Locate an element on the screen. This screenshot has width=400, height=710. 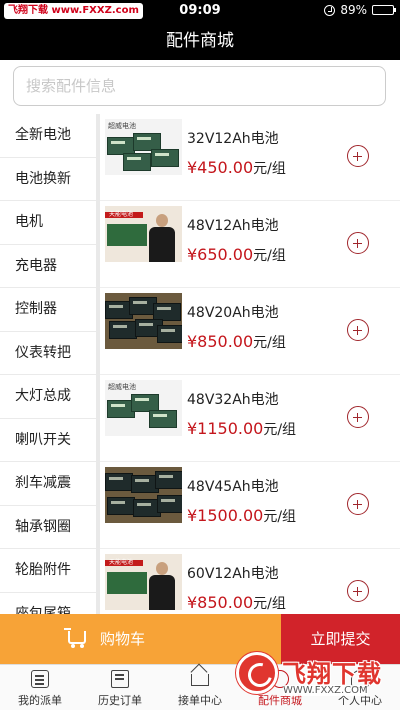
sidebar-item-horn-switch: 喇叭开关 is located at coordinates (48, 440).